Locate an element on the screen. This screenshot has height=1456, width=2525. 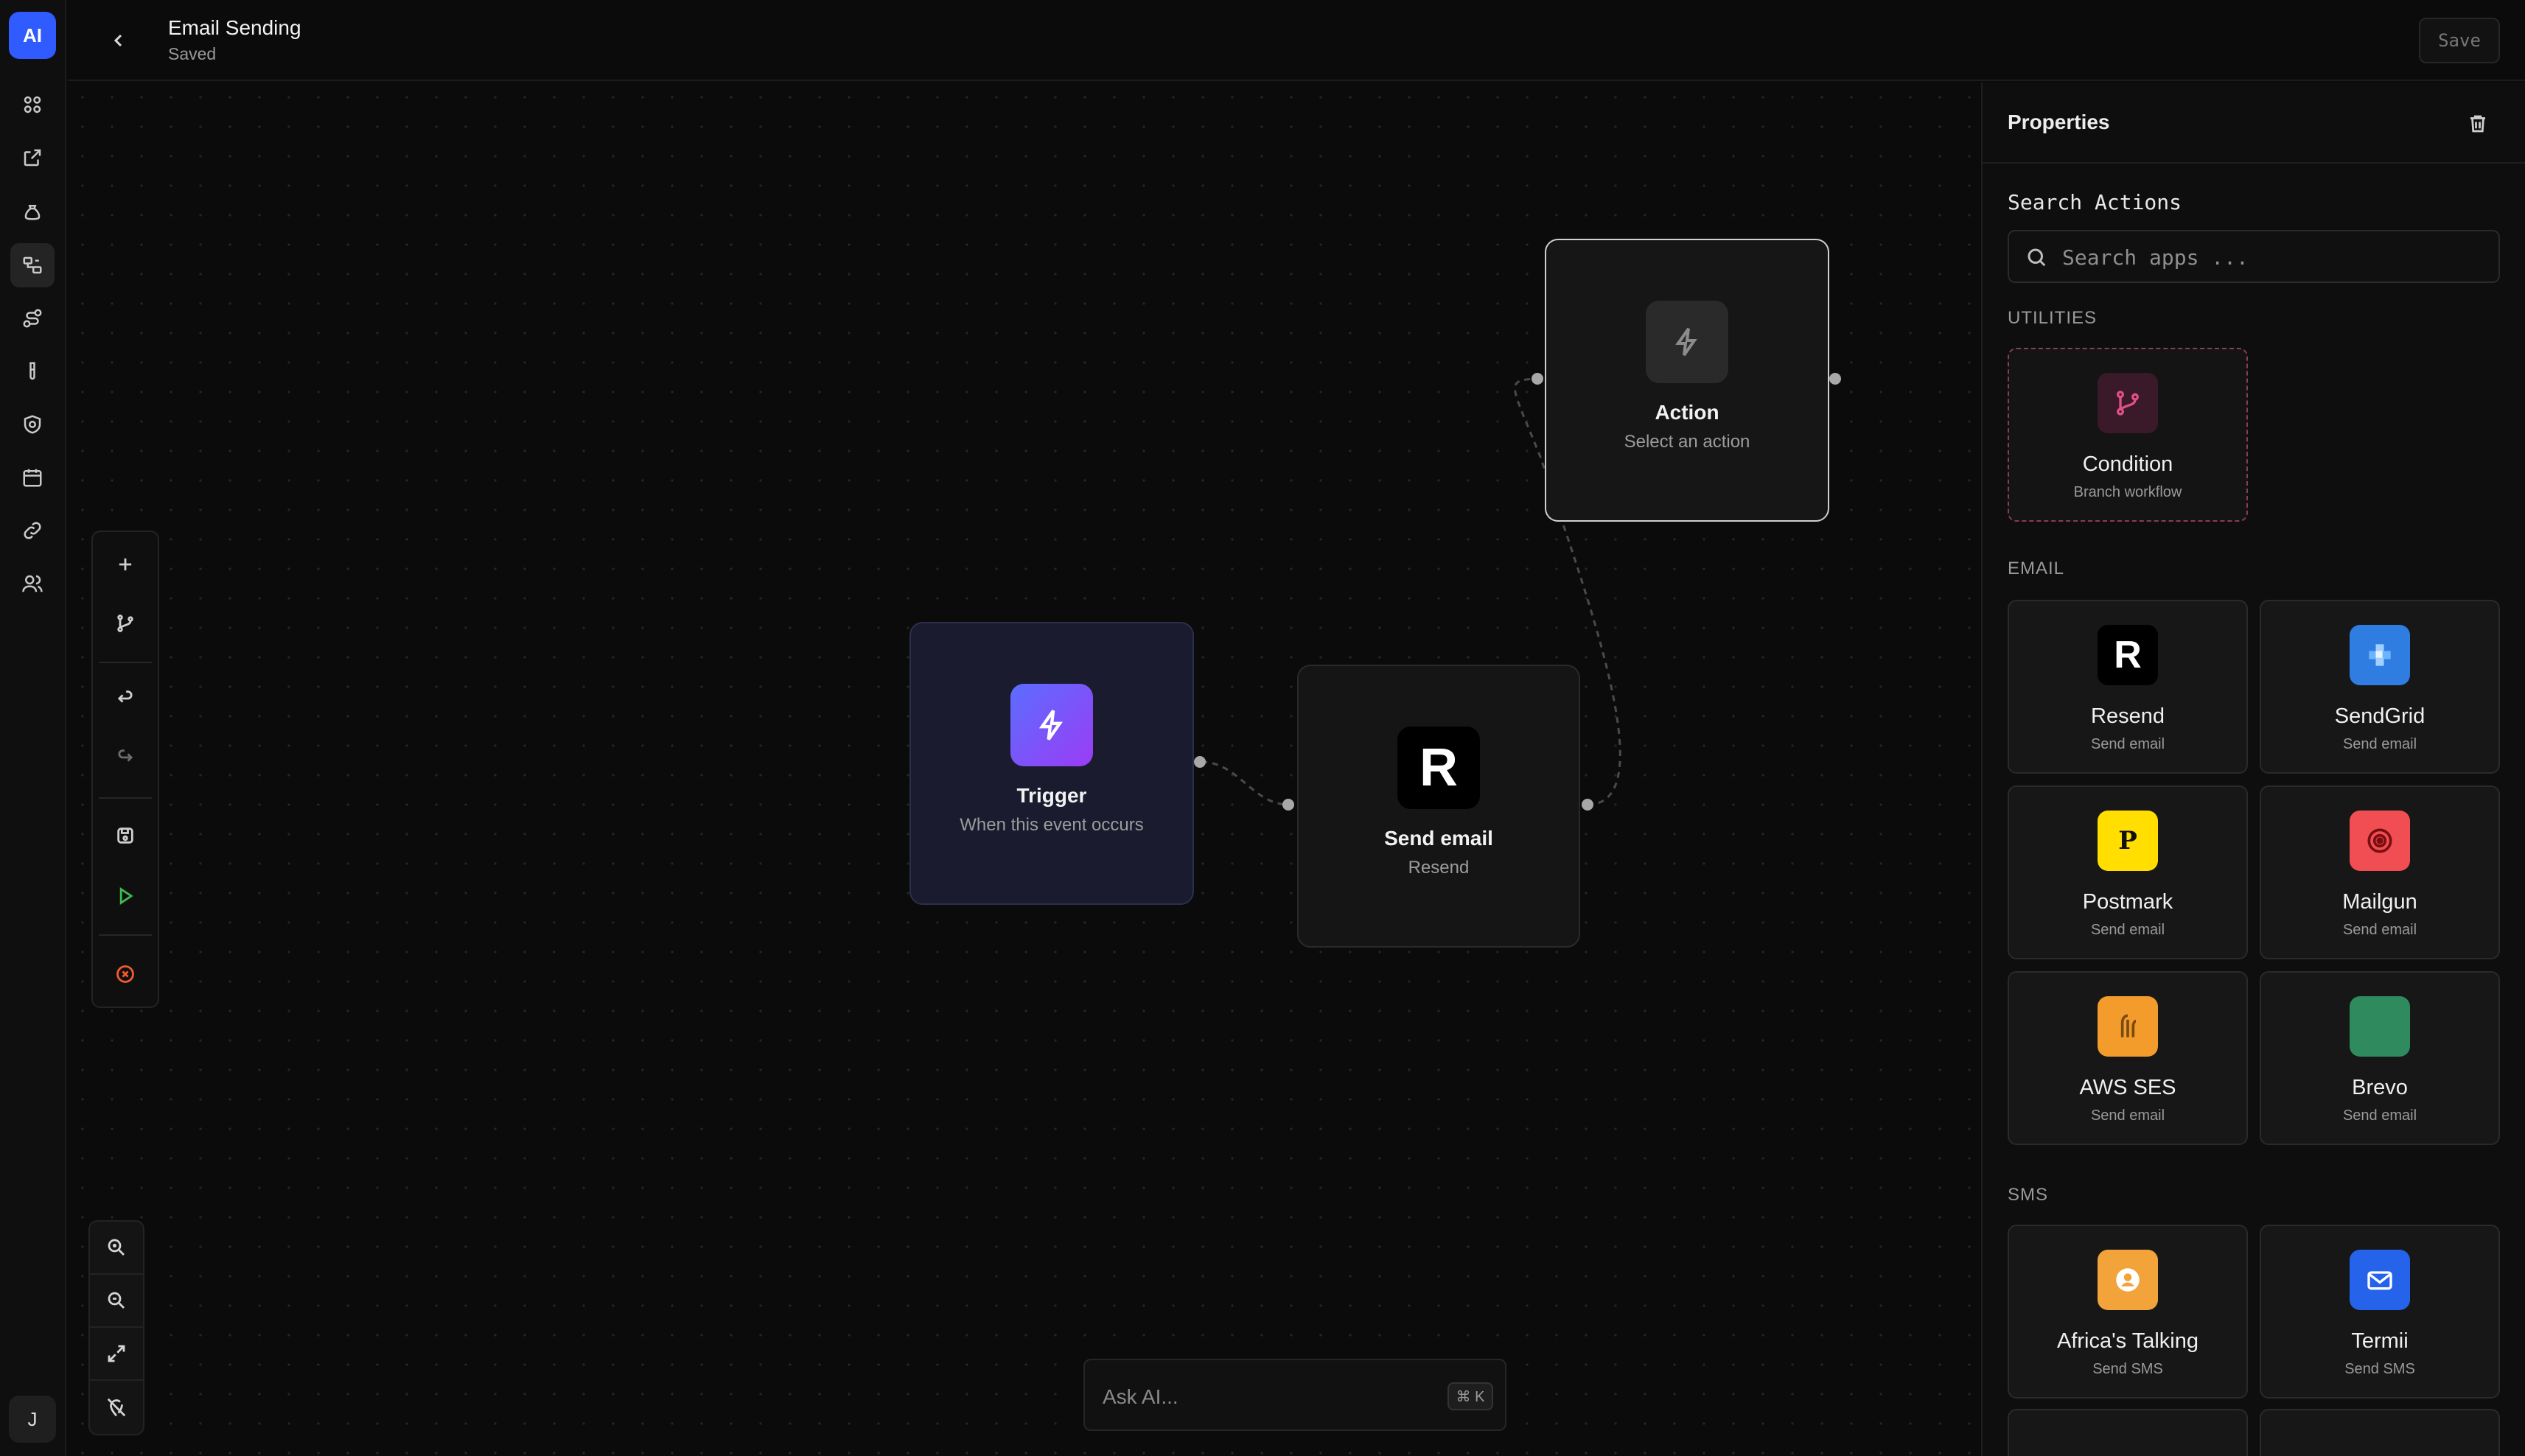
search-input is located at coordinates (2268, 257).